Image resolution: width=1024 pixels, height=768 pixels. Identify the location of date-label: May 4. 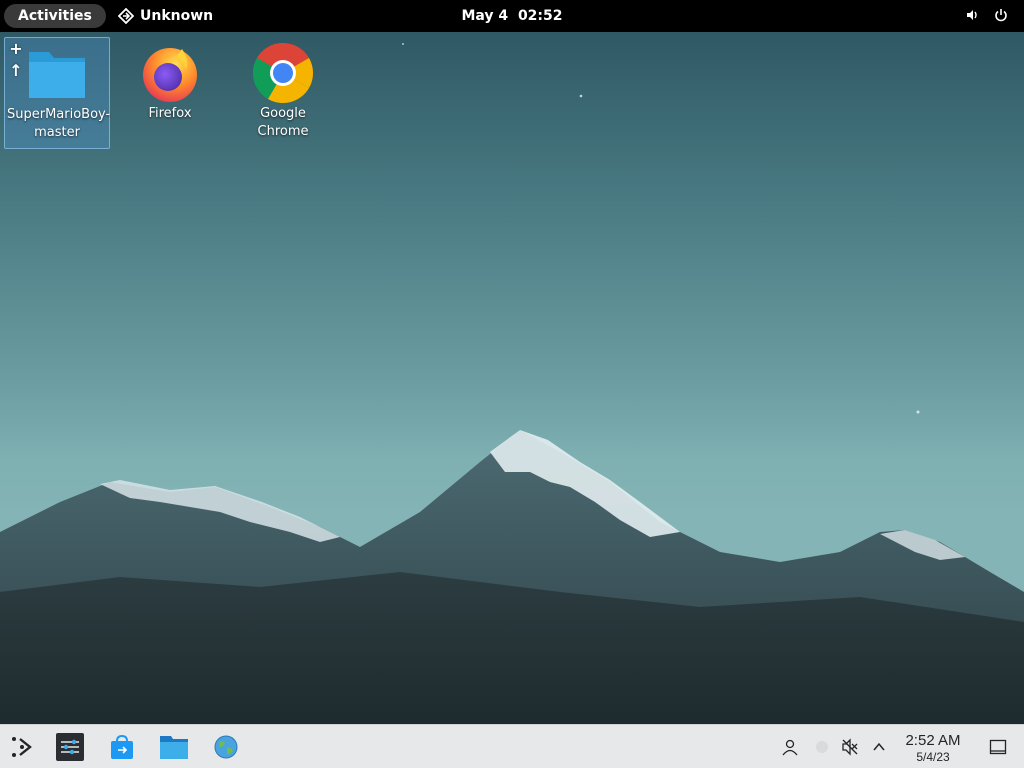
(485, 16).